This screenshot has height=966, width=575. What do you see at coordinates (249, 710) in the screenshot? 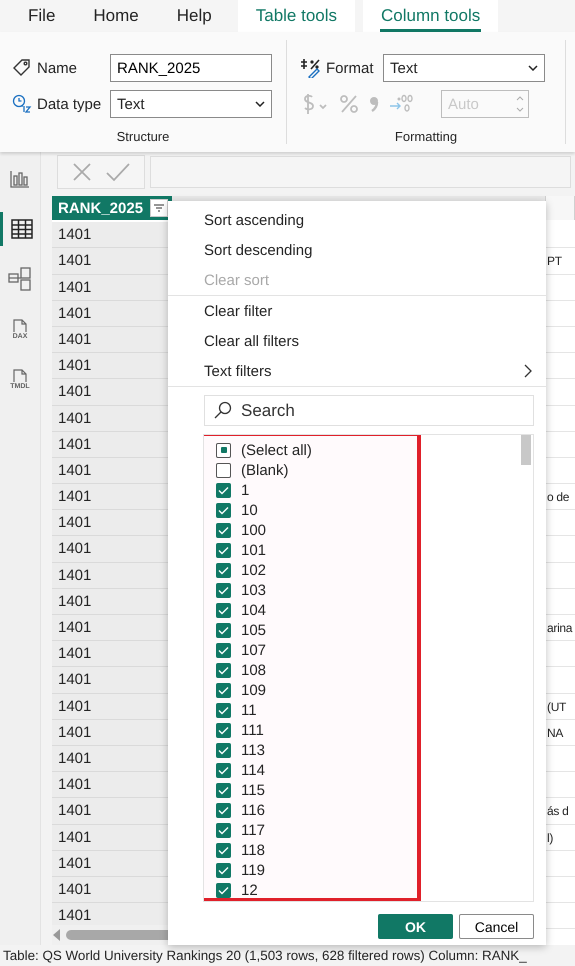
I see `checkbox-label: 11` at bounding box center [249, 710].